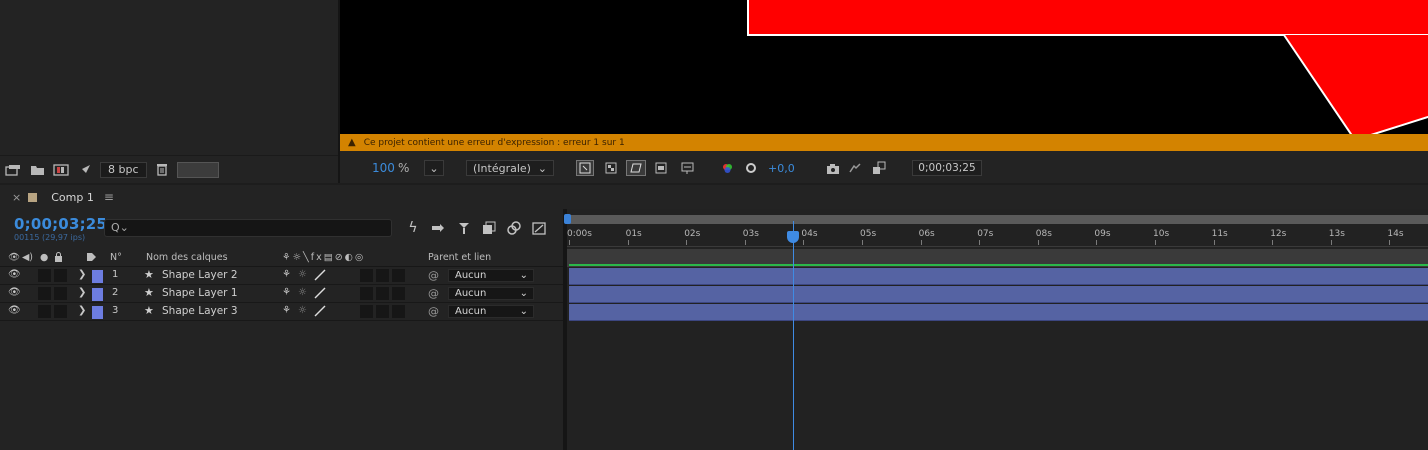 The image size is (1428, 450). What do you see at coordinates (585, 168) in the screenshot?
I see `fast-preview-icon` at bounding box center [585, 168].